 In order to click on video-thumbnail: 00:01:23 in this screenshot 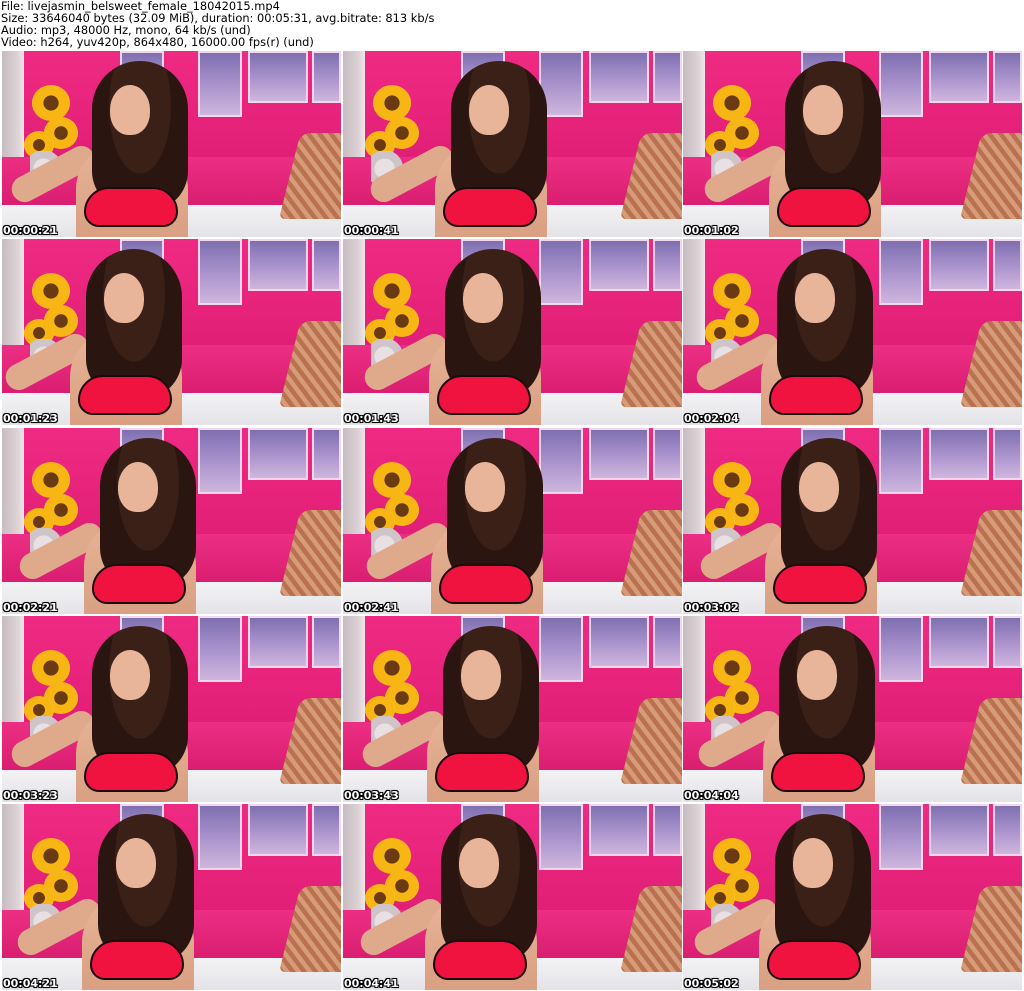, I will do `click(171, 332)`.